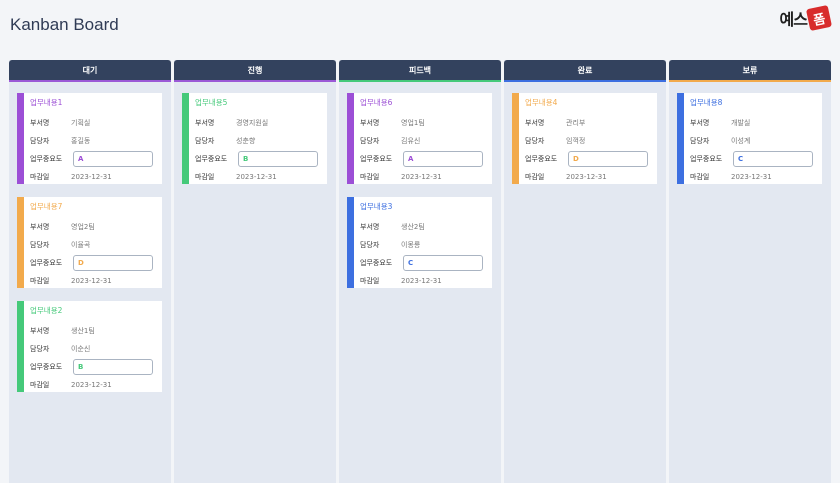 The width and height of the screenshot is (840, 483). I want to click on task-card: 업무내용6 부서명 영업1팀 담당자 김유신 업무중요도 A 마감일 2023-12-31, so click(419, 138).